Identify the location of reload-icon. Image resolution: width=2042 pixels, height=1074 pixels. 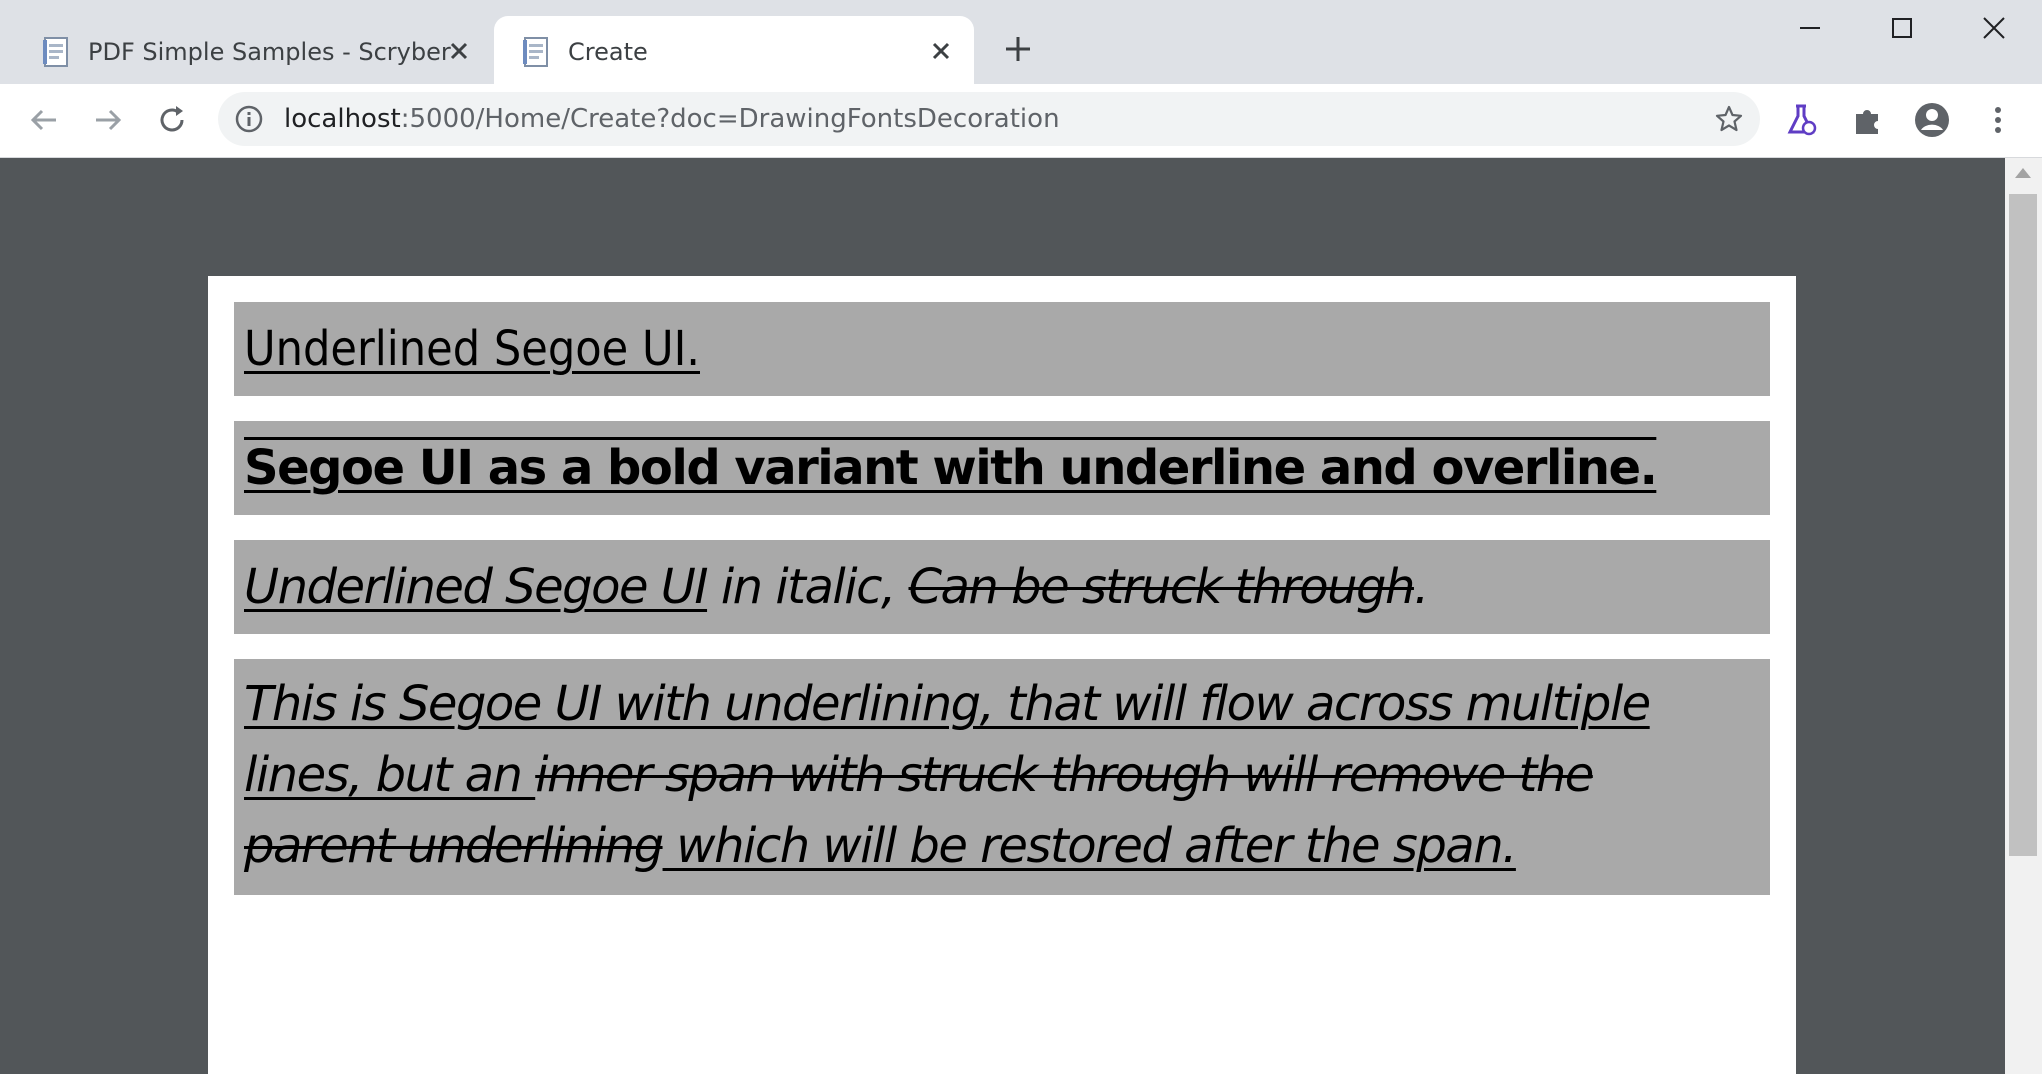
(172, 120).